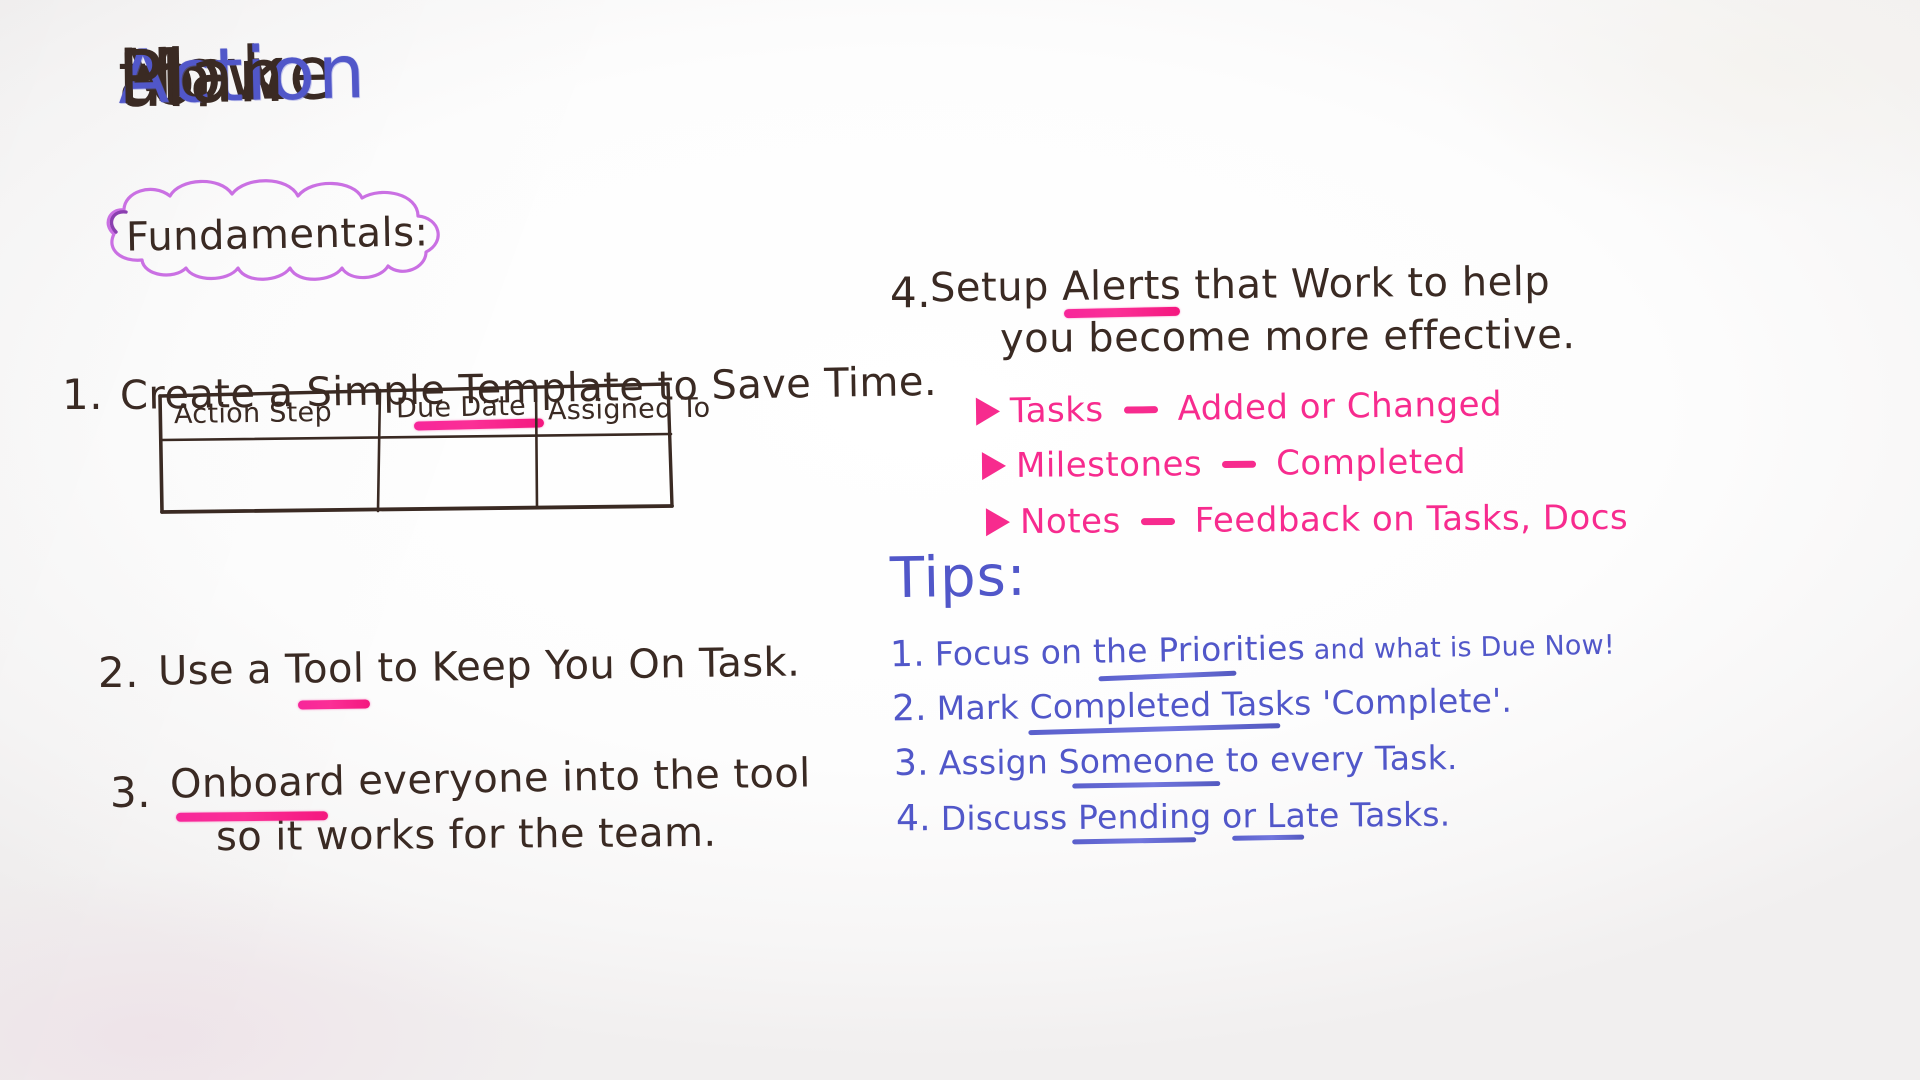 This screenshot has width=1920, height=1080. I want to click on tip-item-4-underlined: Pending, so click(1144, 816).